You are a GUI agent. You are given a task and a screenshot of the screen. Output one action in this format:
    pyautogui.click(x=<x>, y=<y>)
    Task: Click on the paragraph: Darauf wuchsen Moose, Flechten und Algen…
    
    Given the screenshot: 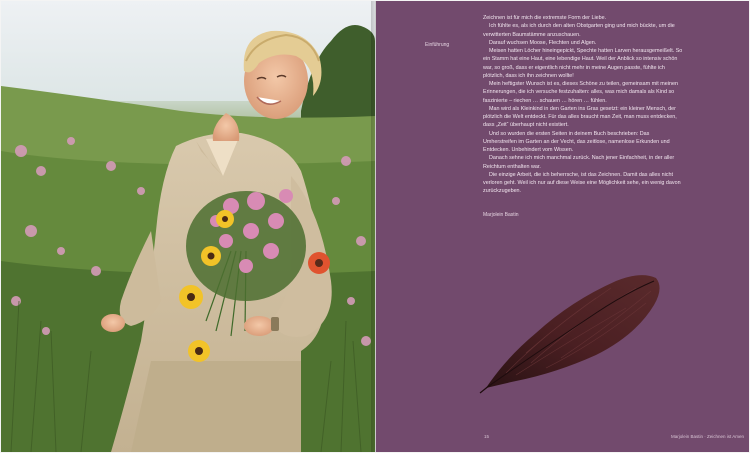 What is the action you would take?
    pyautogui.click(x=543, y=42)
    